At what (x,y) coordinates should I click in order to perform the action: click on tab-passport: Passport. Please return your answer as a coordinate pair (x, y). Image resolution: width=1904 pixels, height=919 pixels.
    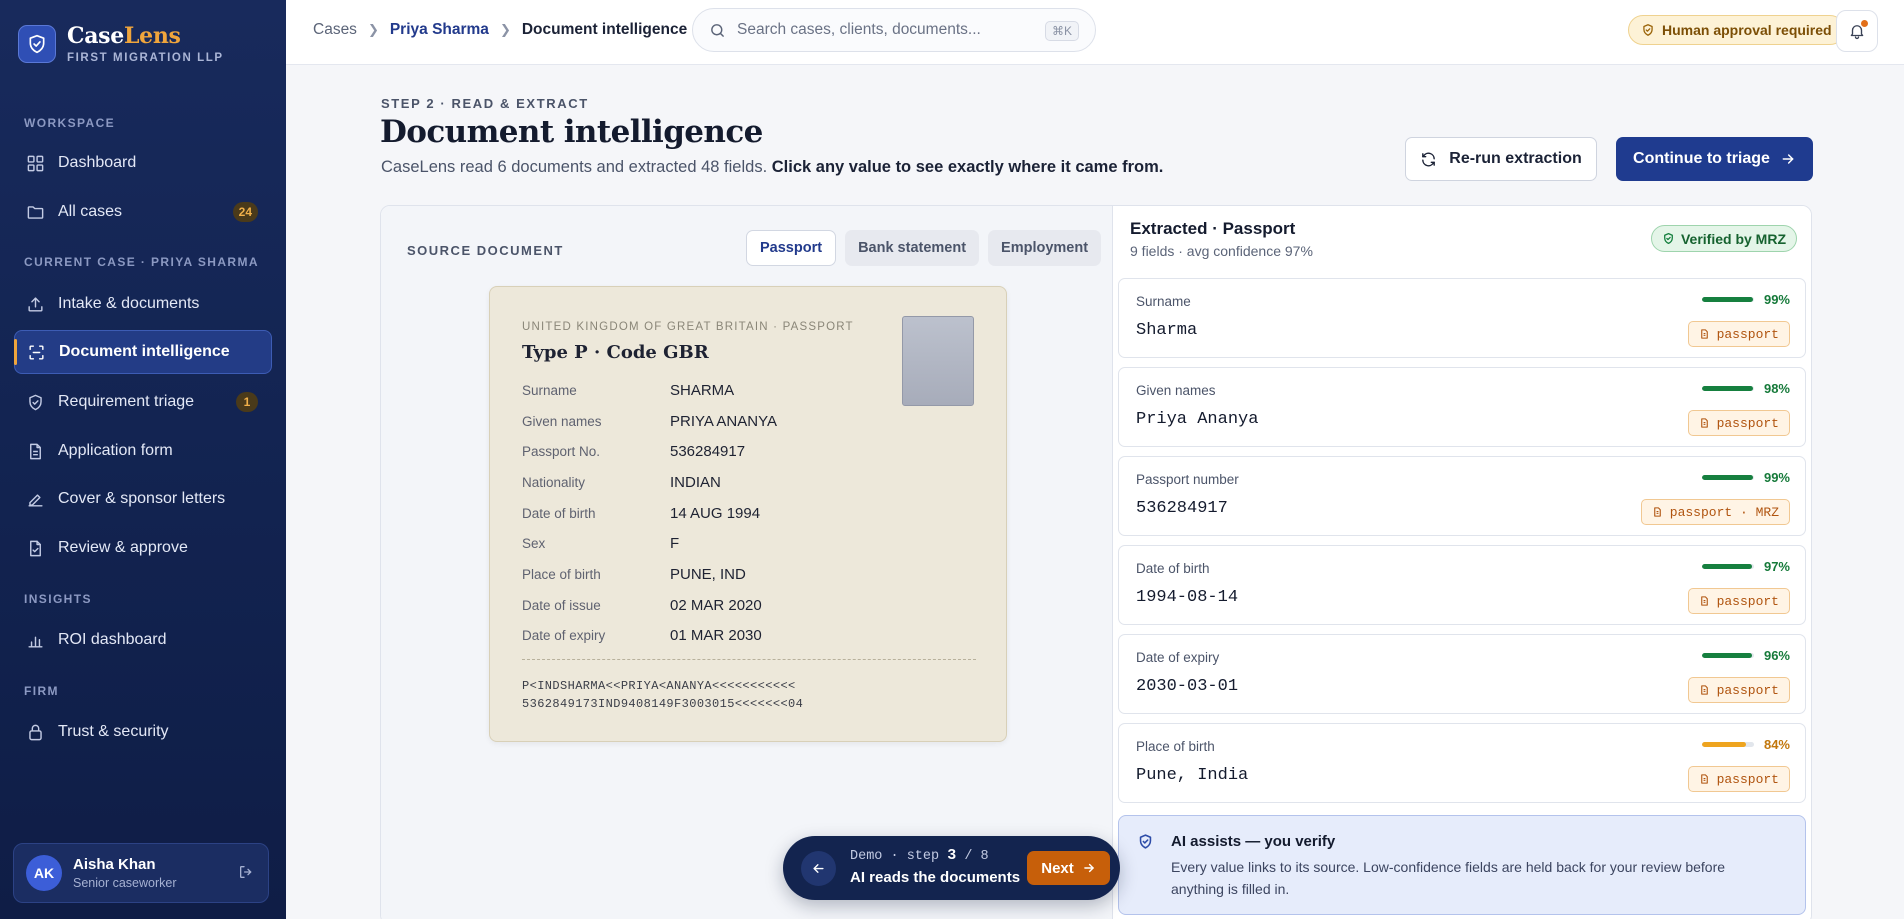
    Looking at the image, I should click on (791, 248).